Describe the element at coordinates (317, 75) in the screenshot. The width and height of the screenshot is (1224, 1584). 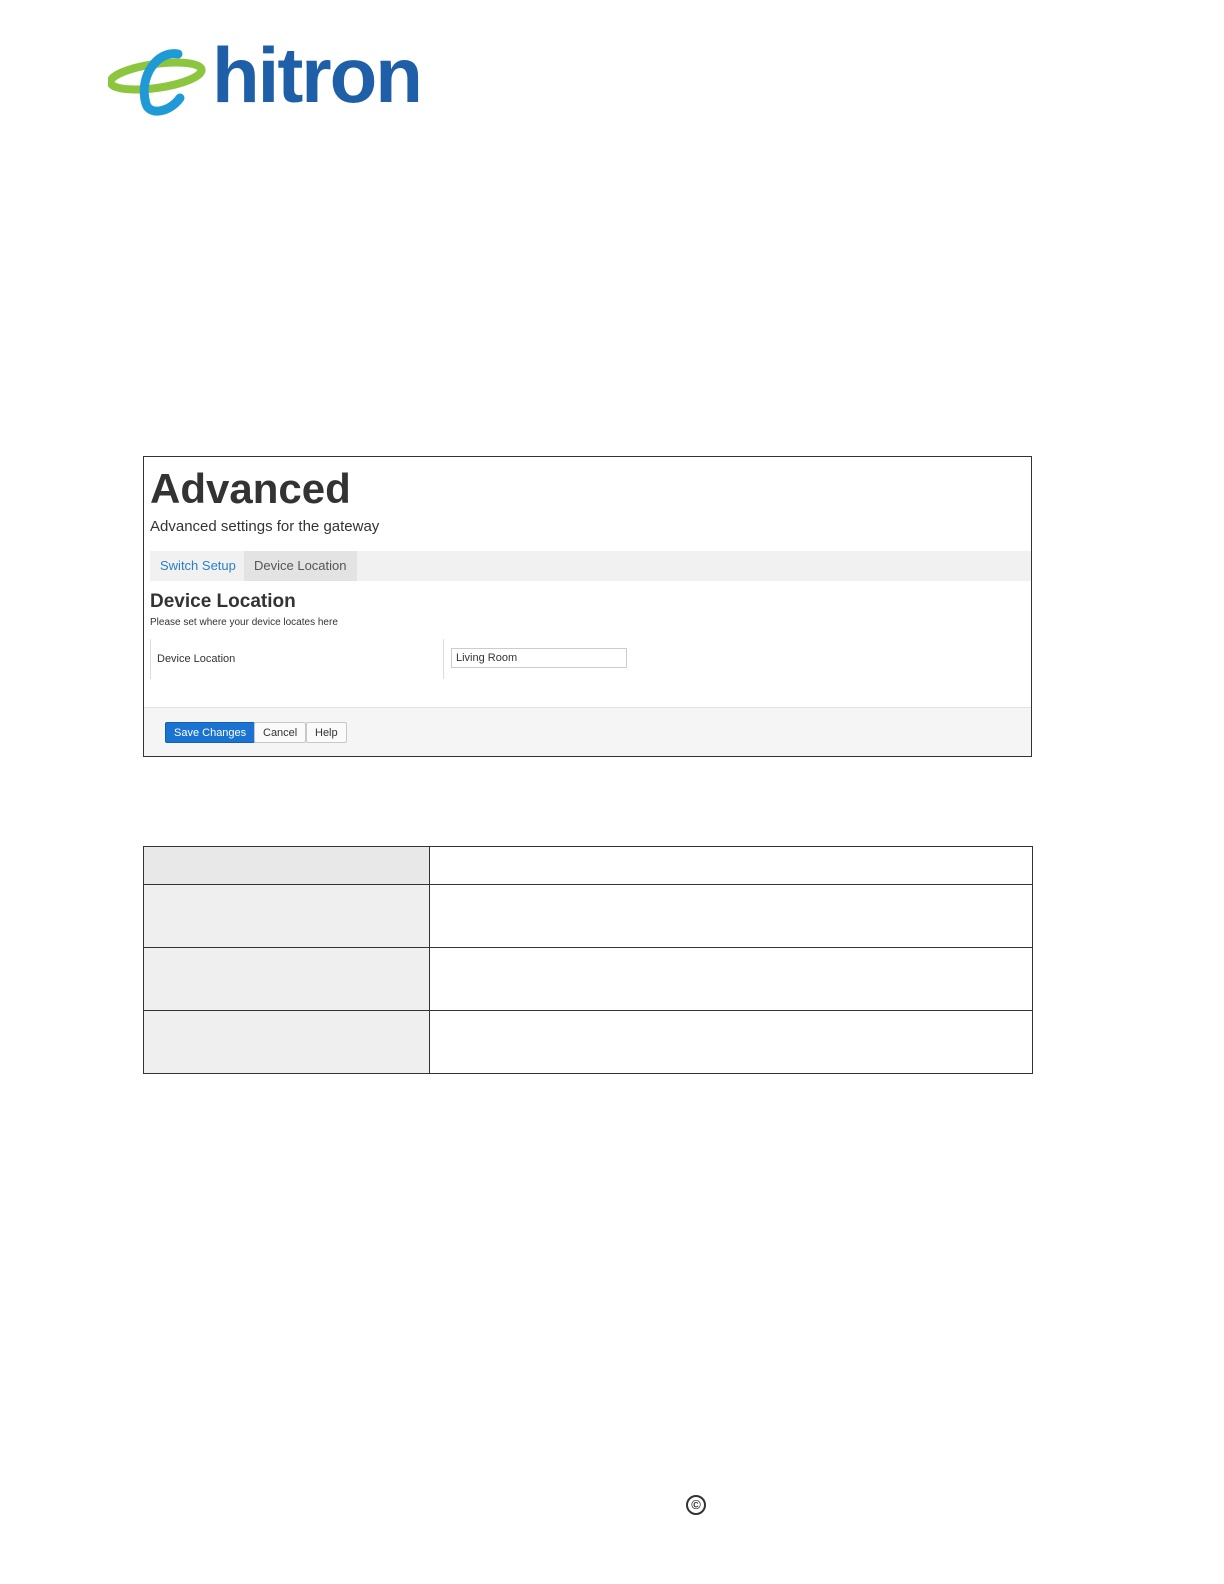
I see `logo-wordmark: hitron` at that location.